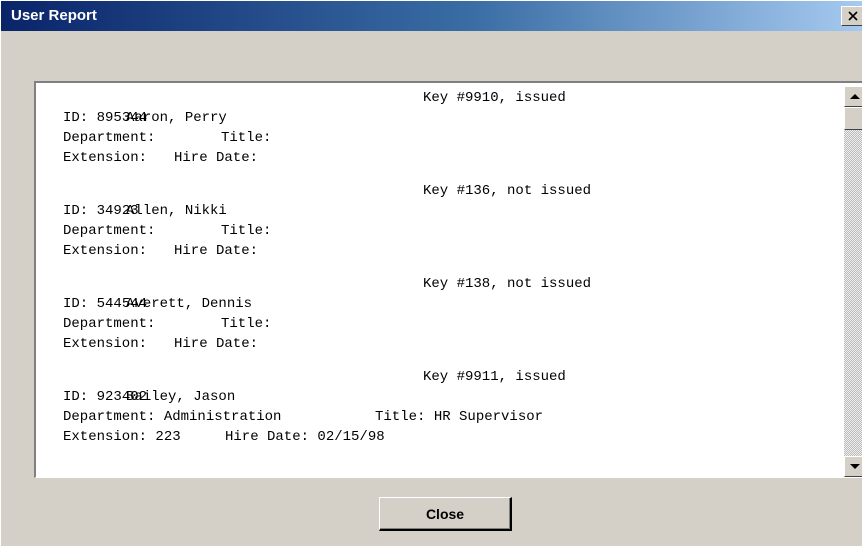 Image resolution: width=862 pixels, height=546 pixels. What do you see at coordinates (122, 397) in the screenshot?
I see `user-id: 923402` at bounding box center [122, 397].